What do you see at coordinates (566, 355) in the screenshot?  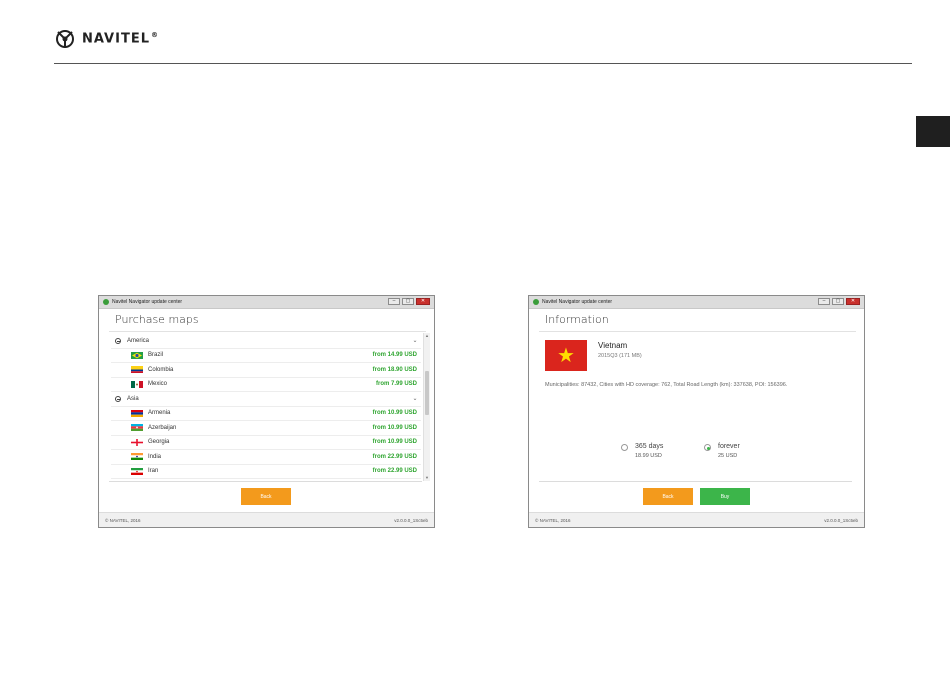 I see `vietnam-flag-icon: ★` at bounding box center [566, 355].